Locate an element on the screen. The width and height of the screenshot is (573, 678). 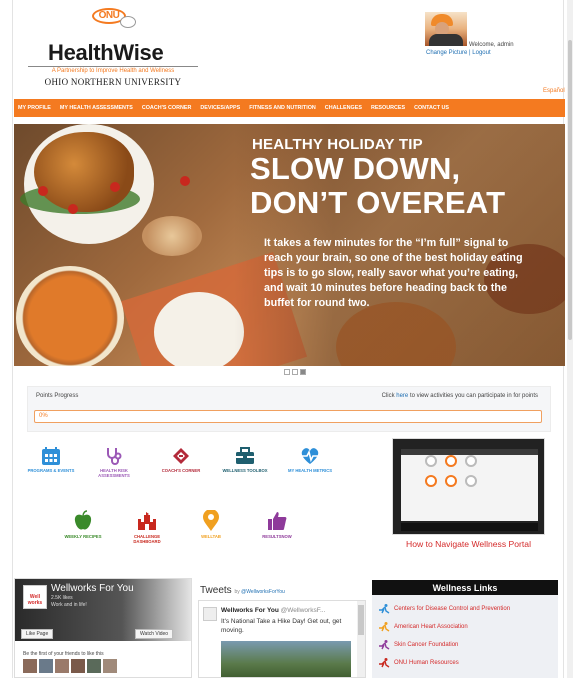
welcome-text: Welcome, admin is located at coordinates (491, 45).